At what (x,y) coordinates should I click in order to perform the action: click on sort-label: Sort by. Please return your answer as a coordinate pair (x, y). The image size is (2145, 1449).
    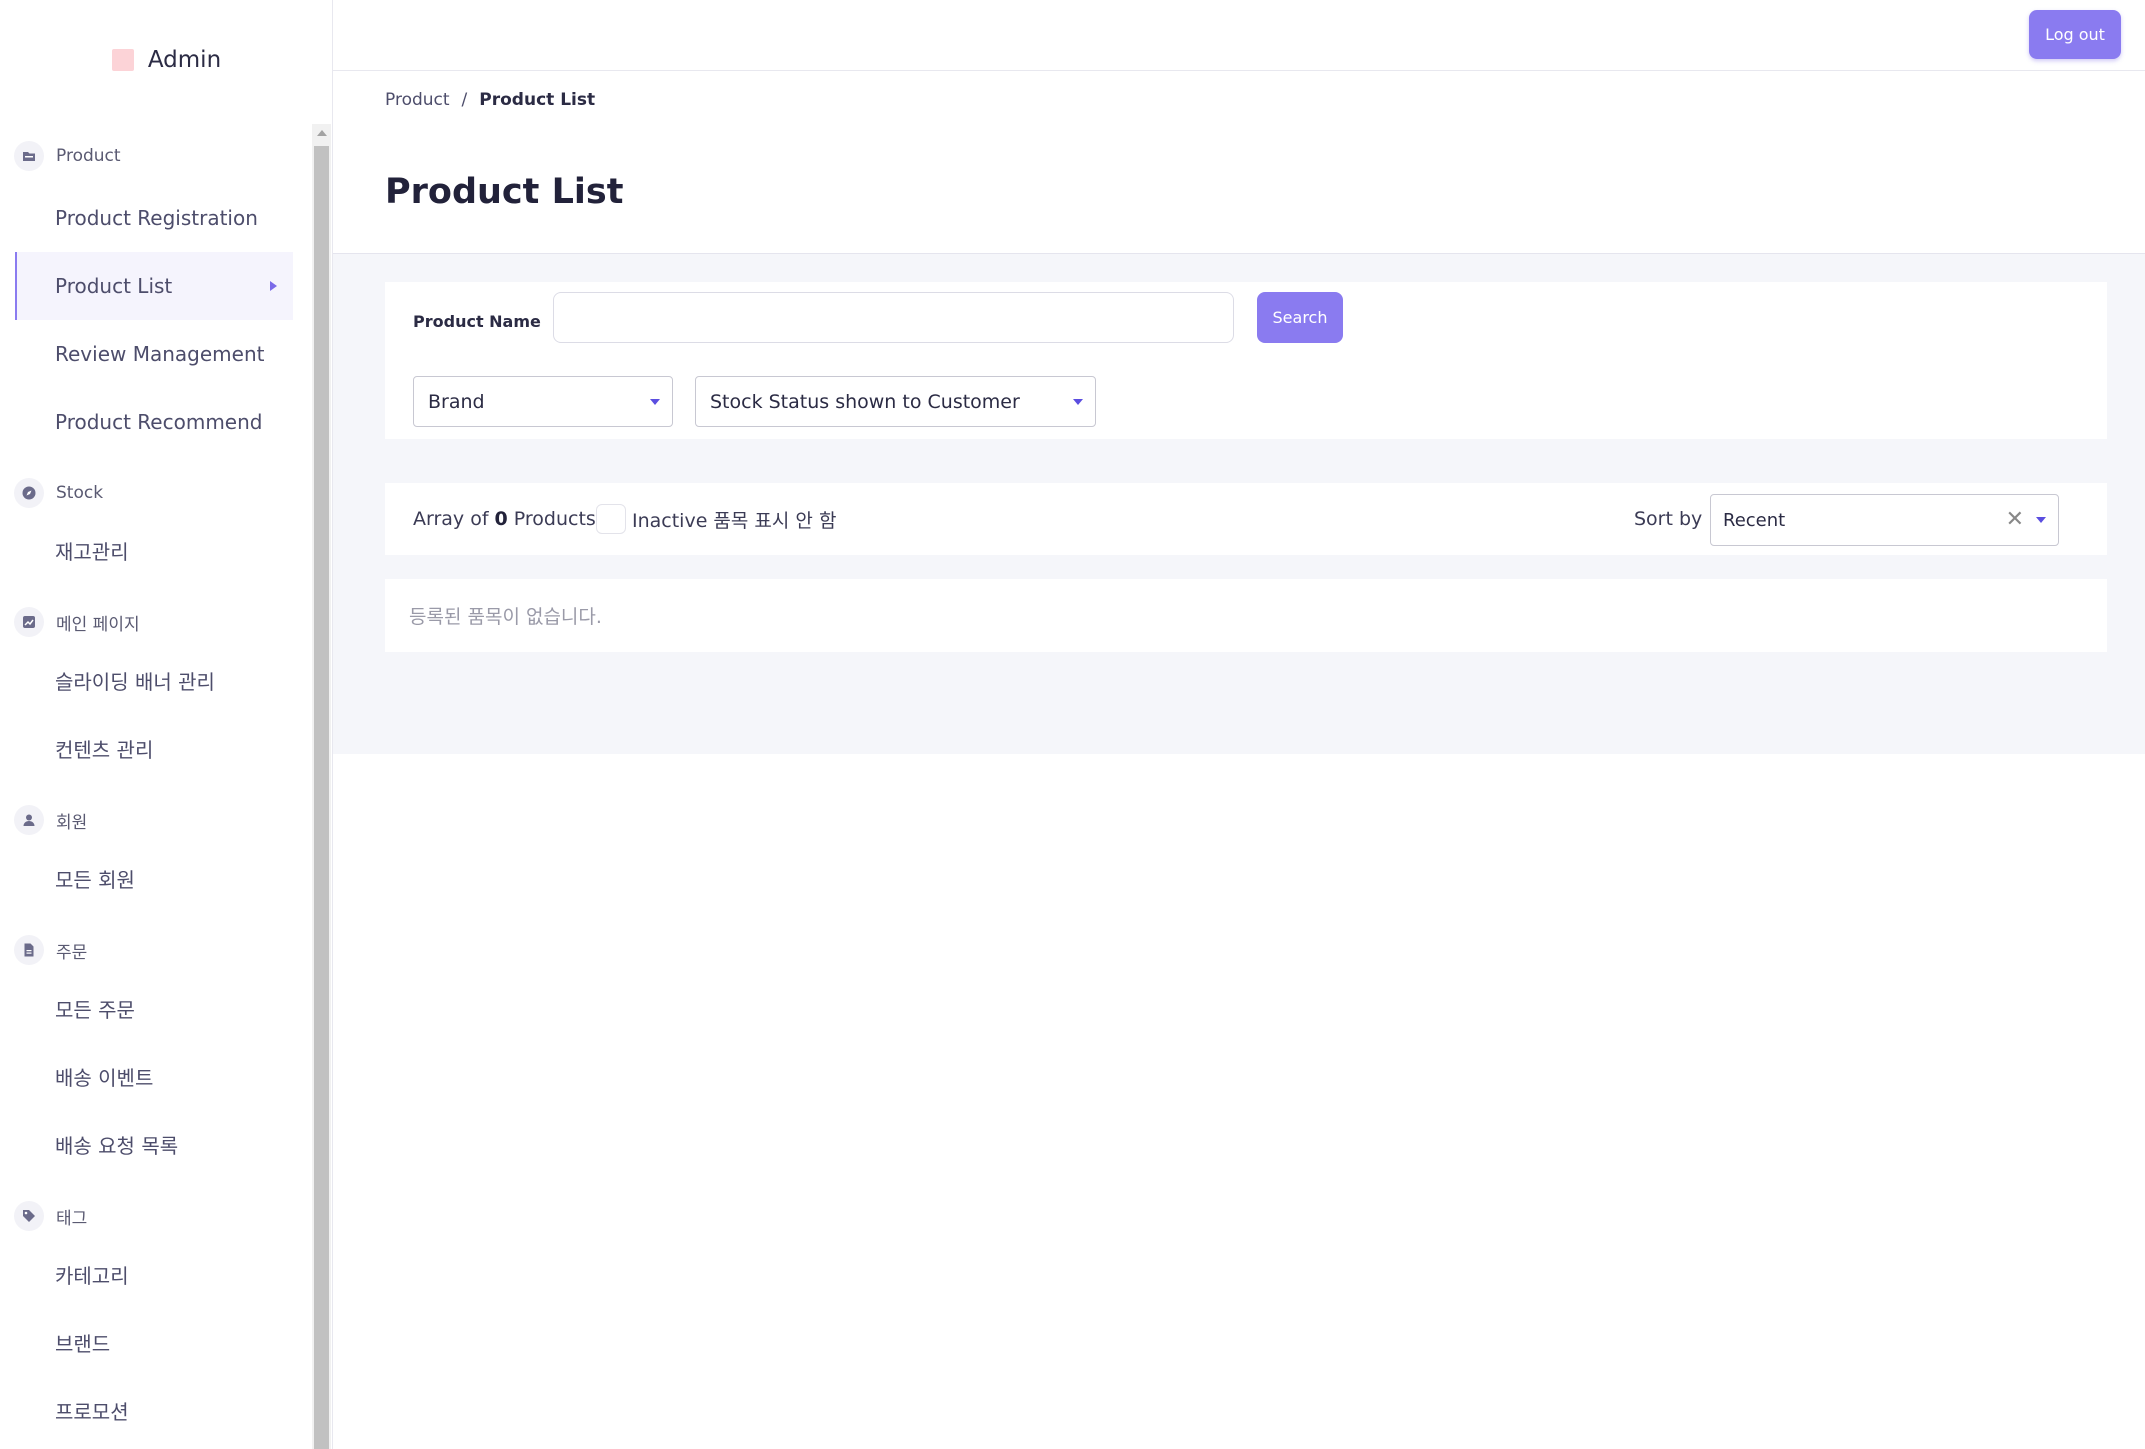
    Looking at the image, I should click on (1668, 519).